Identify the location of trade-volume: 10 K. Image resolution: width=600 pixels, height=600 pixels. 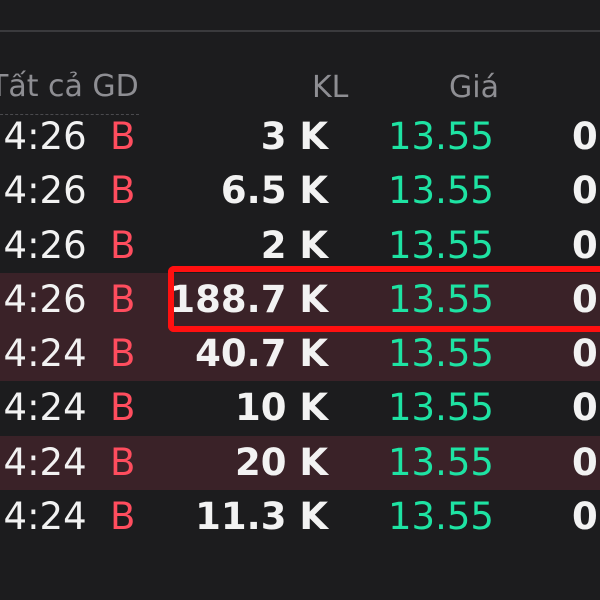
(281, 408).